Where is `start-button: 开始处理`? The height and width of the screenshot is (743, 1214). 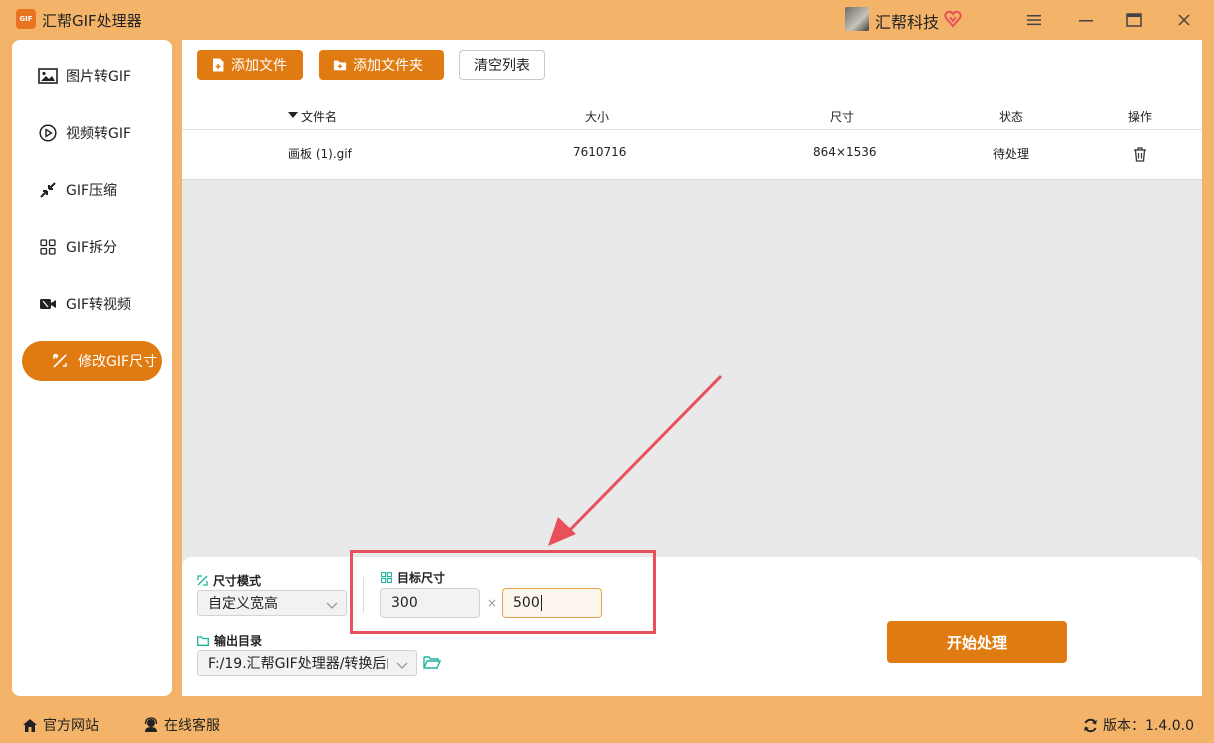
start-button: 开始处理 is located at coordinates (977, 642).